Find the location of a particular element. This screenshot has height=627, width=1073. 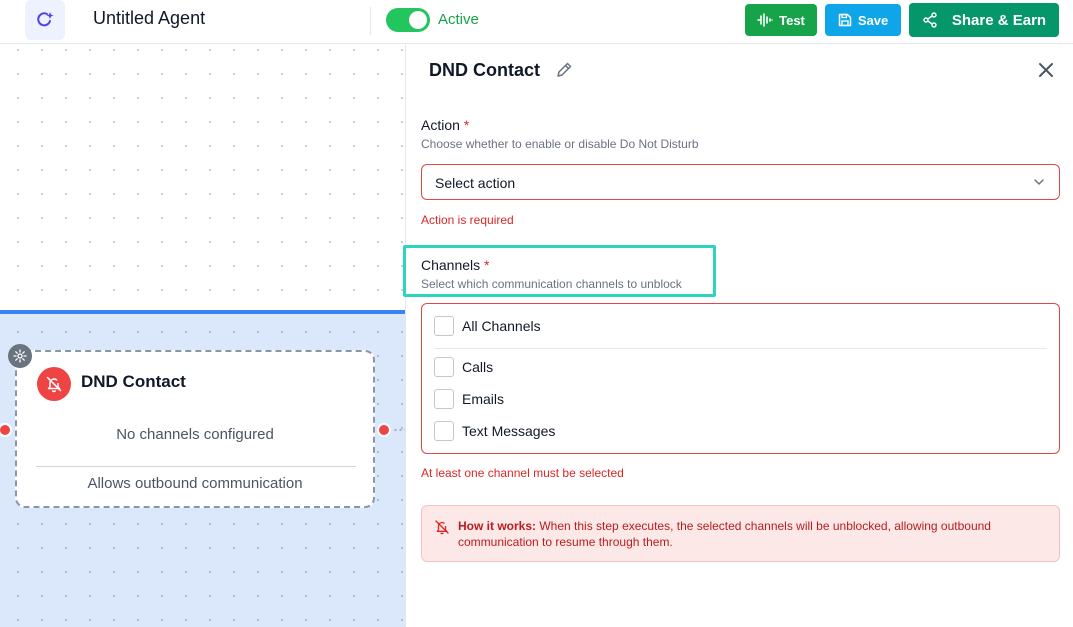

action-error: Action is required is located at coordinates (467, 220).